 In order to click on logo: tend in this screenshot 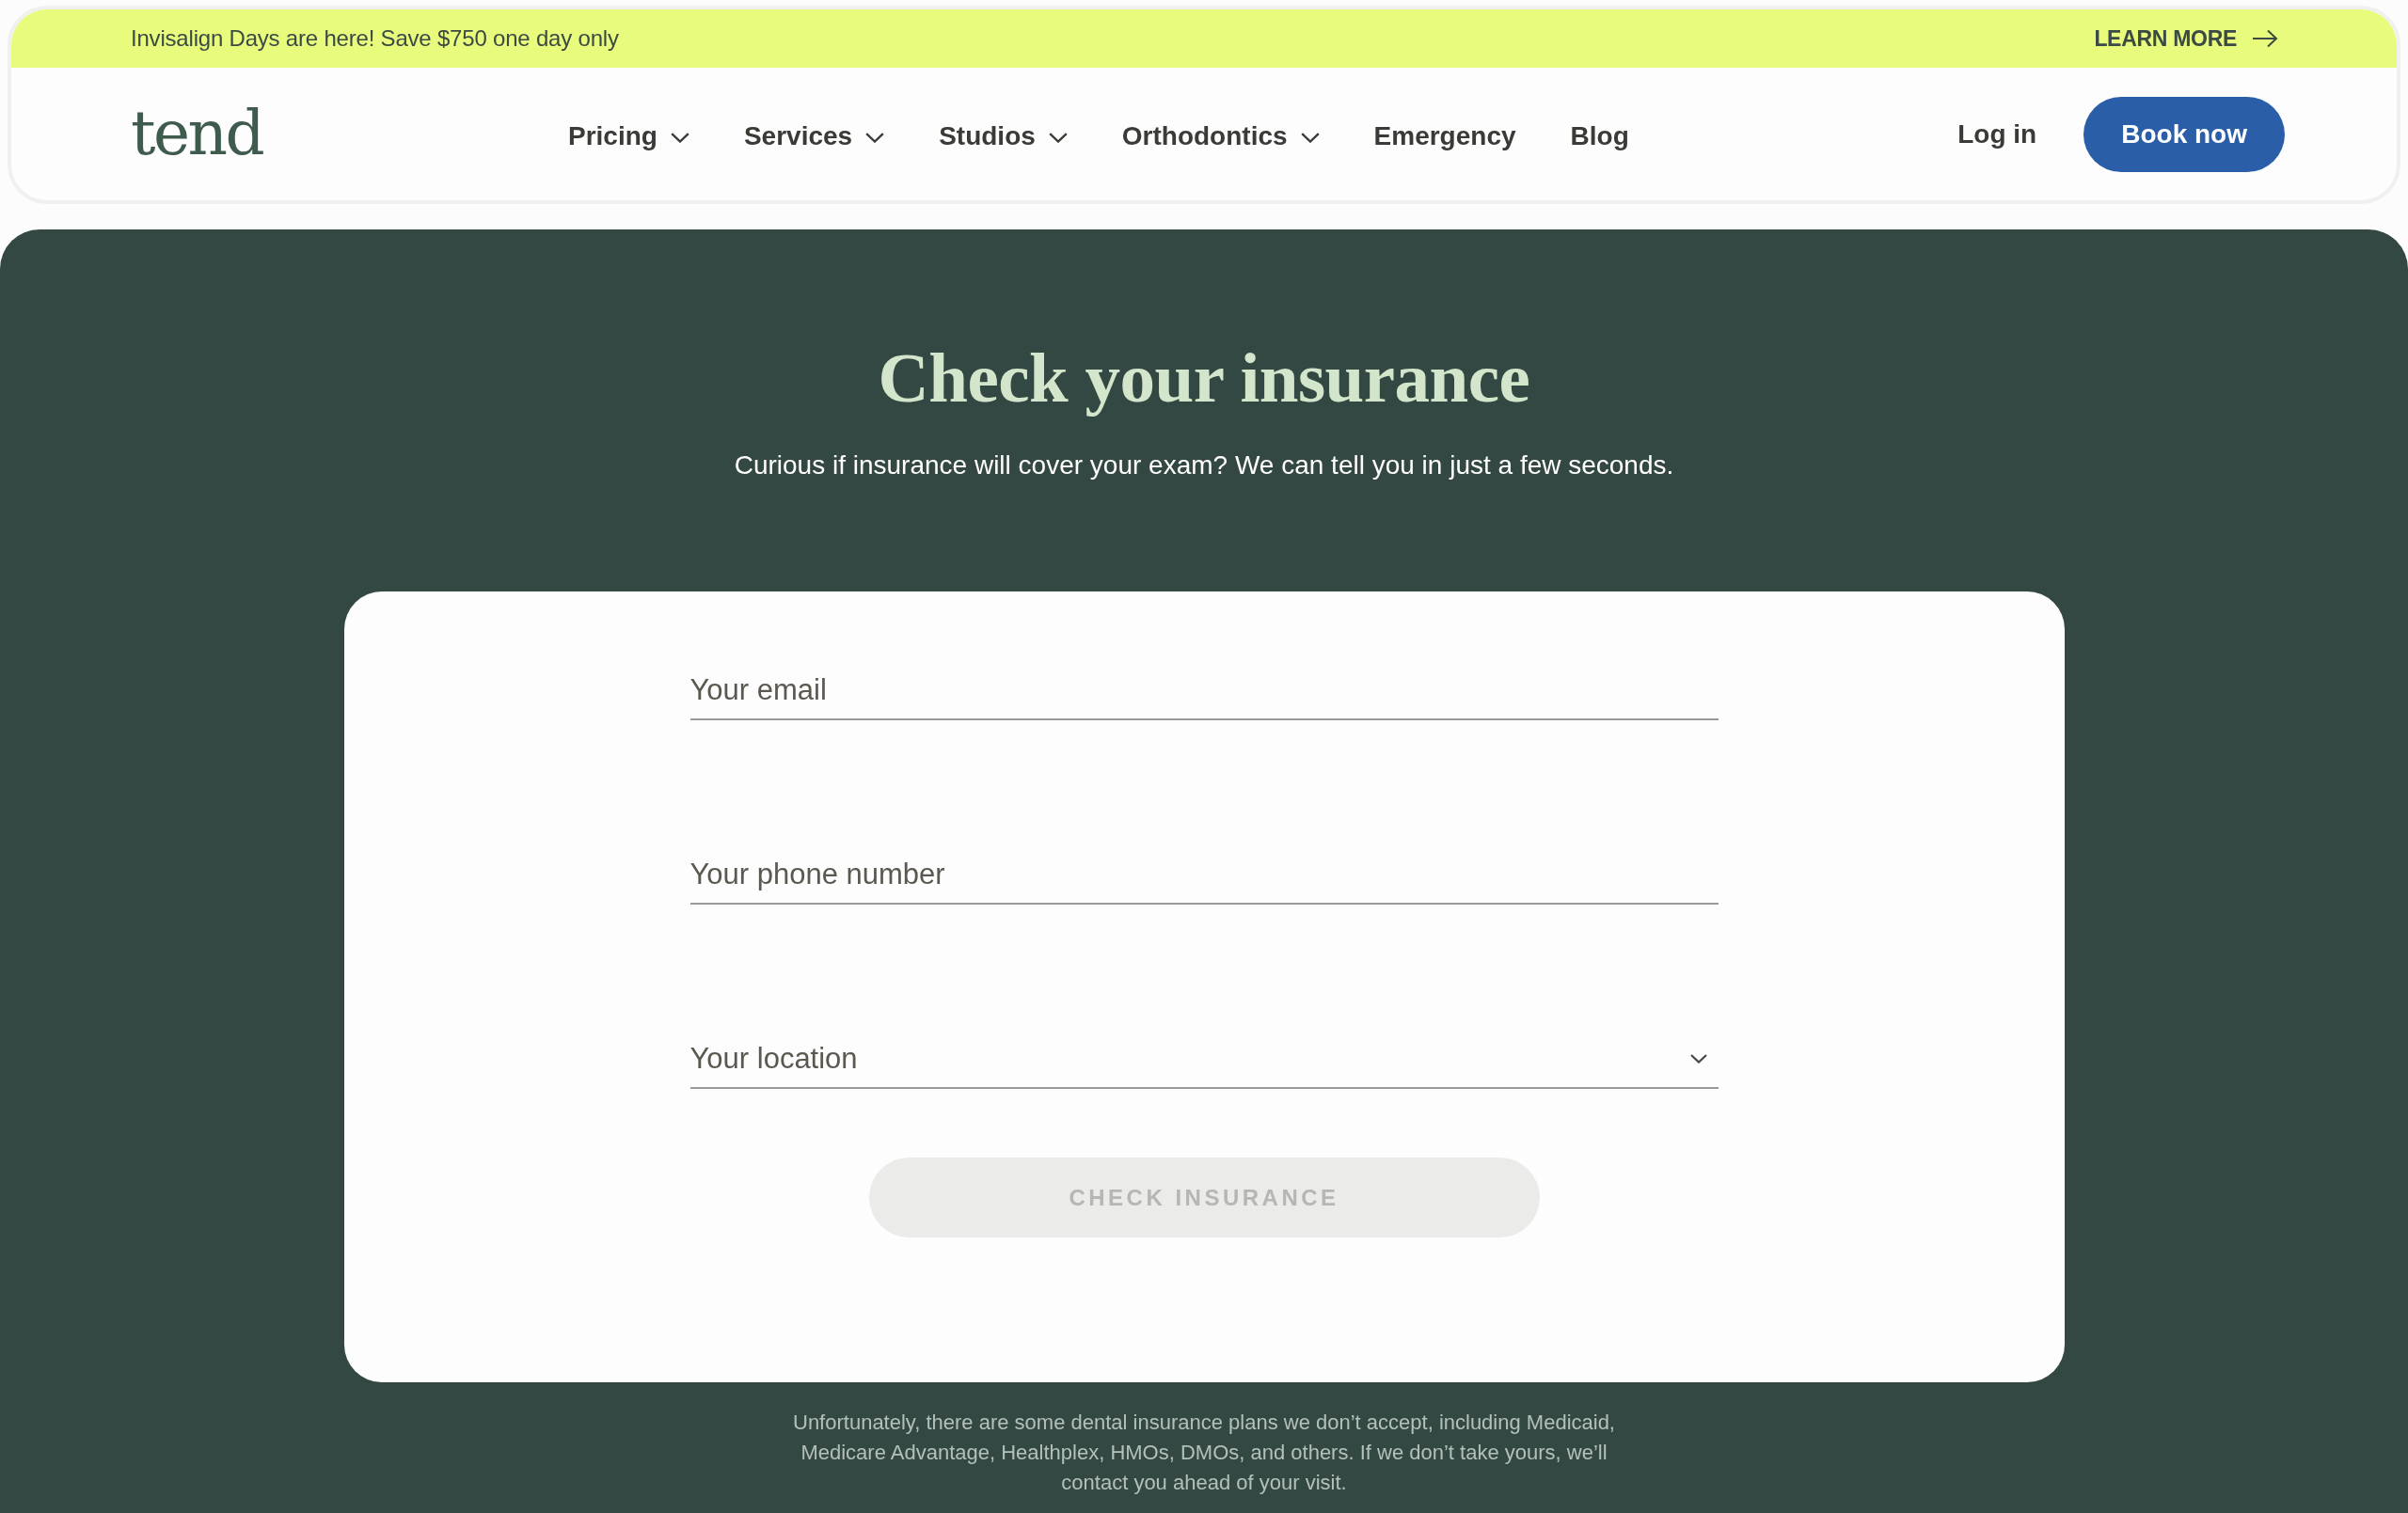, I will do `click(197, 133)`.